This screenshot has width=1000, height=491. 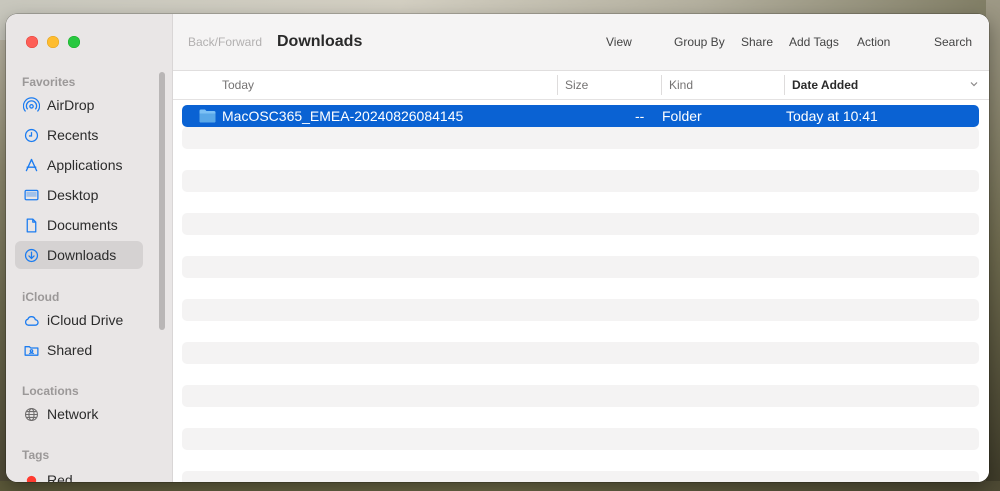 What do you see at coordinates (85, 165) in the screenshot?
I see `sidebar-item-label: Applications` at bounding box center [85, 165].